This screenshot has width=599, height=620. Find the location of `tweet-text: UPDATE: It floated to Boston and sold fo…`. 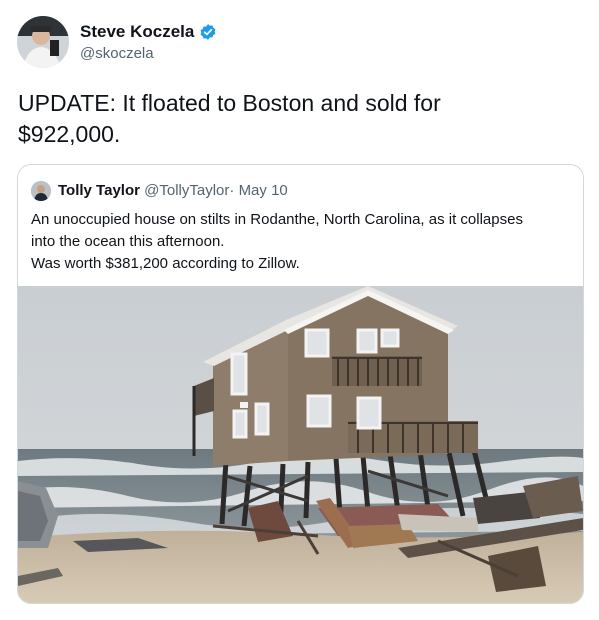

tweet-text: UPDATE: It floated to Boston and sold fo… is located at coordinates (298, 119).